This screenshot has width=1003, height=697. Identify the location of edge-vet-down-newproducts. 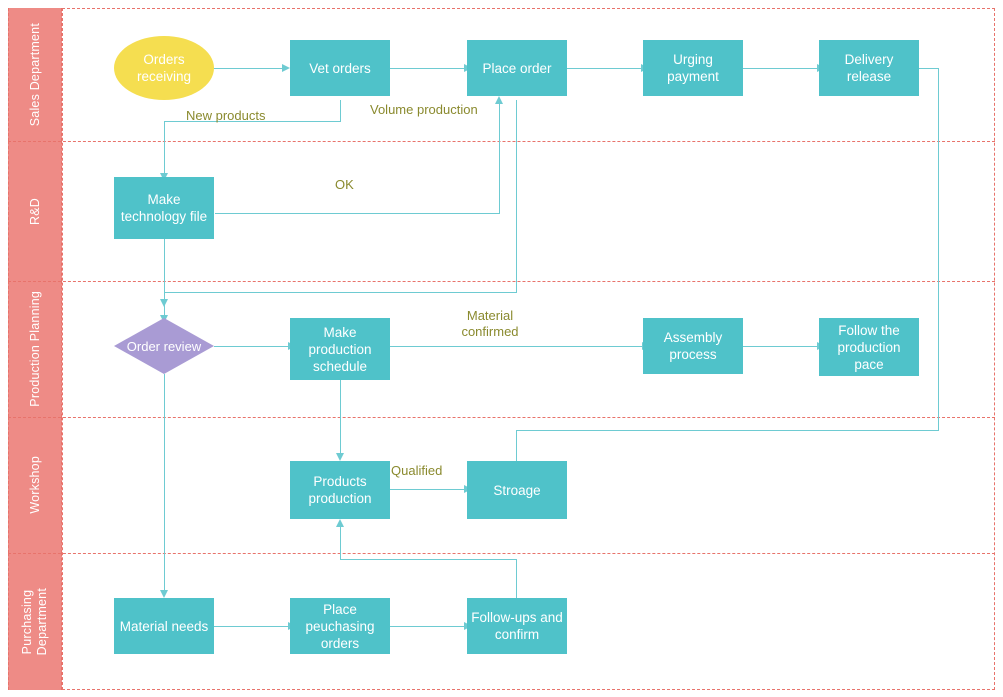
(340, 110).